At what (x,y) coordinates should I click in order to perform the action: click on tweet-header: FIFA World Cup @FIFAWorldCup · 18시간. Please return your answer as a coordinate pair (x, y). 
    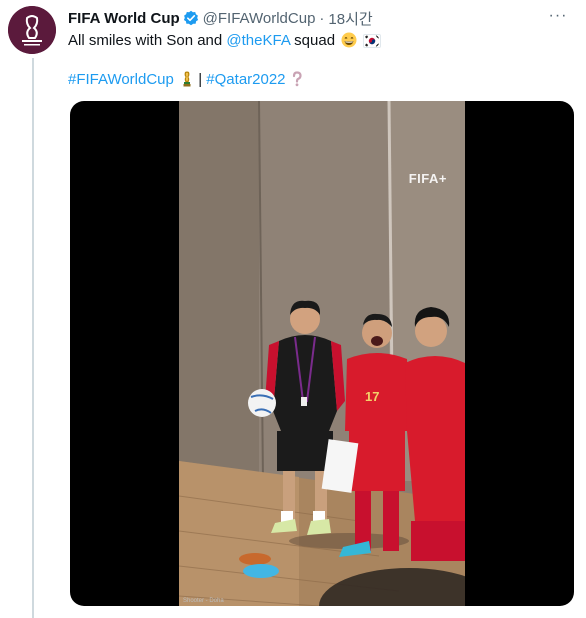
    Looking at the image, I should click on (307, 18).